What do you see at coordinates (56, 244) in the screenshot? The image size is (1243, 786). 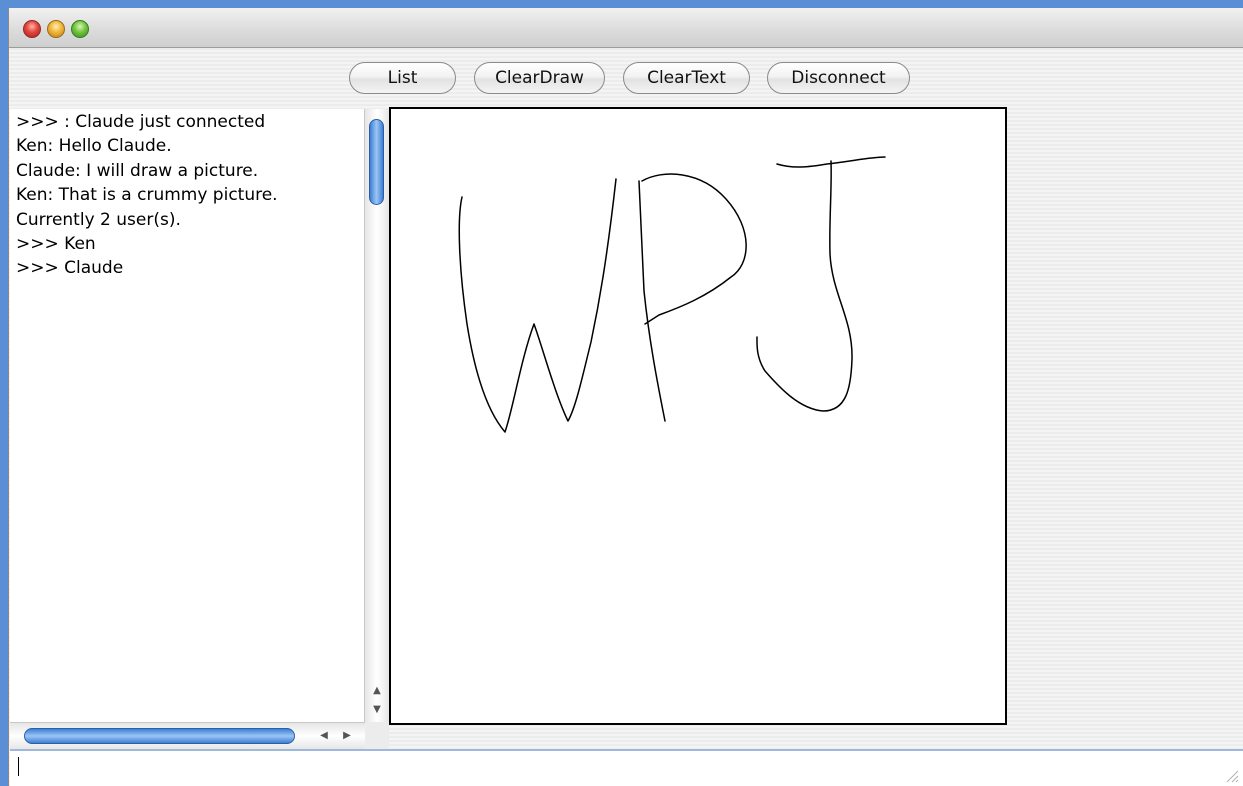 I see `chat-message: >>> Ken` at bounding box center [56, 244].